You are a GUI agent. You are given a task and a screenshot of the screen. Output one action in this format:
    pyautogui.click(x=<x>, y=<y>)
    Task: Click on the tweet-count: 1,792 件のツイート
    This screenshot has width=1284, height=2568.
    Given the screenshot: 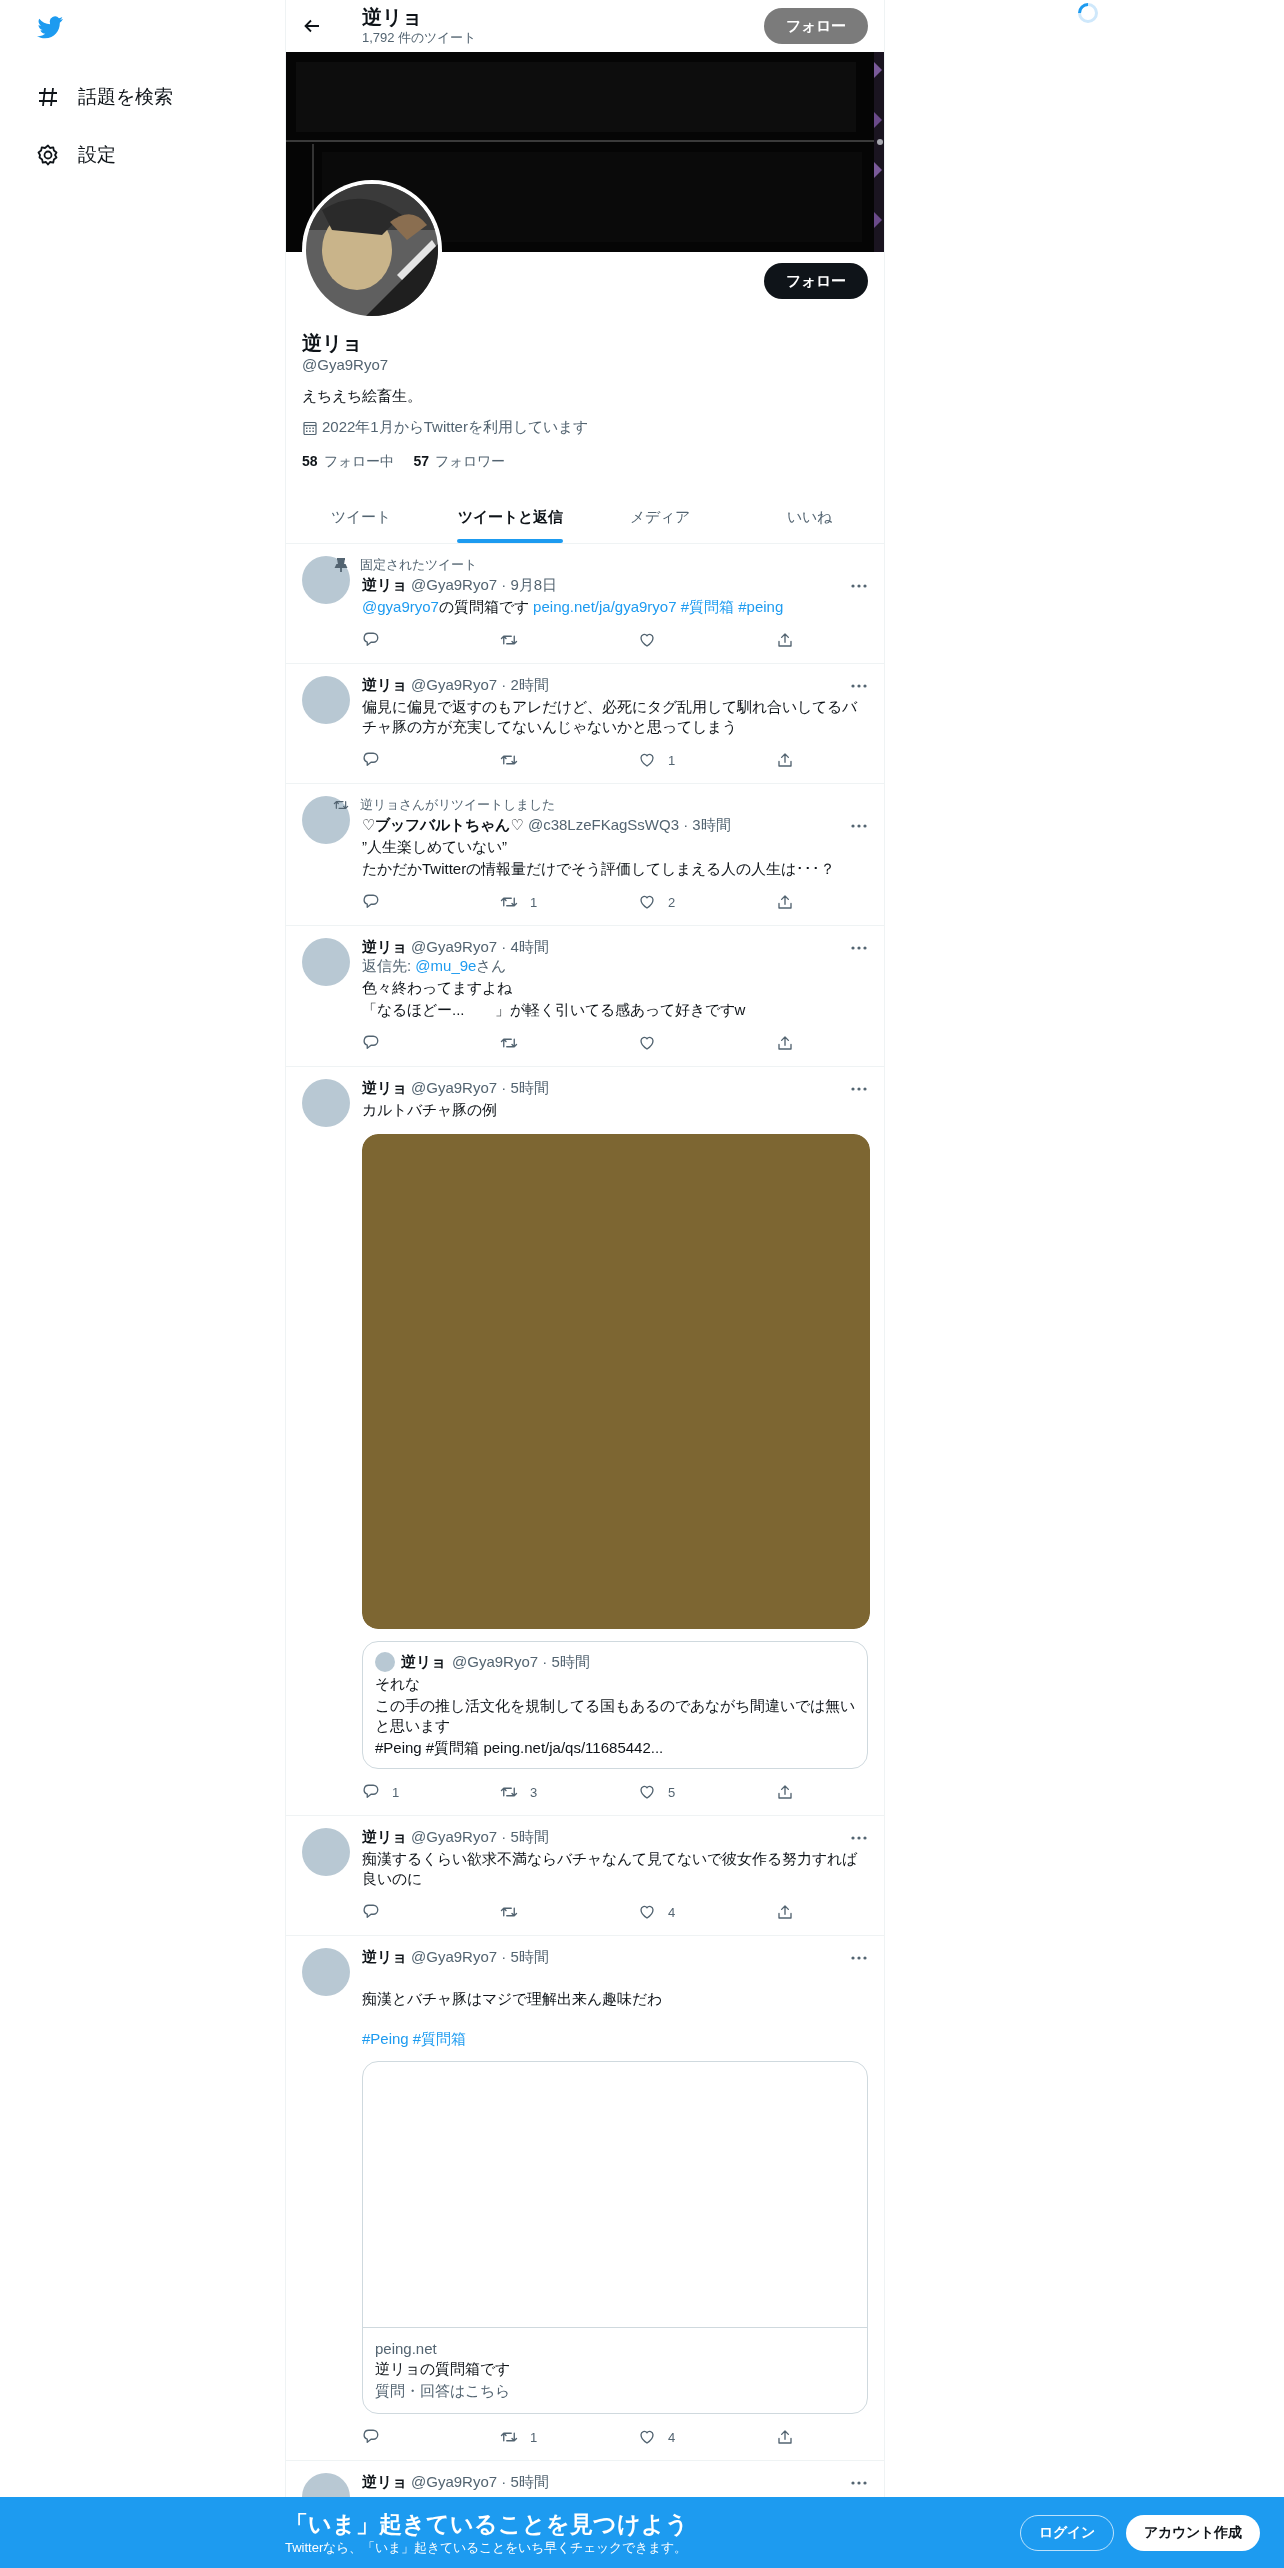 What is the action you would take?
    pyautogui.click(x=420, y=38)
    